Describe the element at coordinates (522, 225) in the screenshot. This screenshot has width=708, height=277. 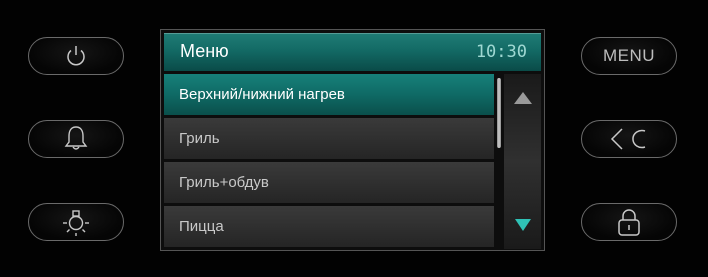
I see `arrow-down-icon` at that location.